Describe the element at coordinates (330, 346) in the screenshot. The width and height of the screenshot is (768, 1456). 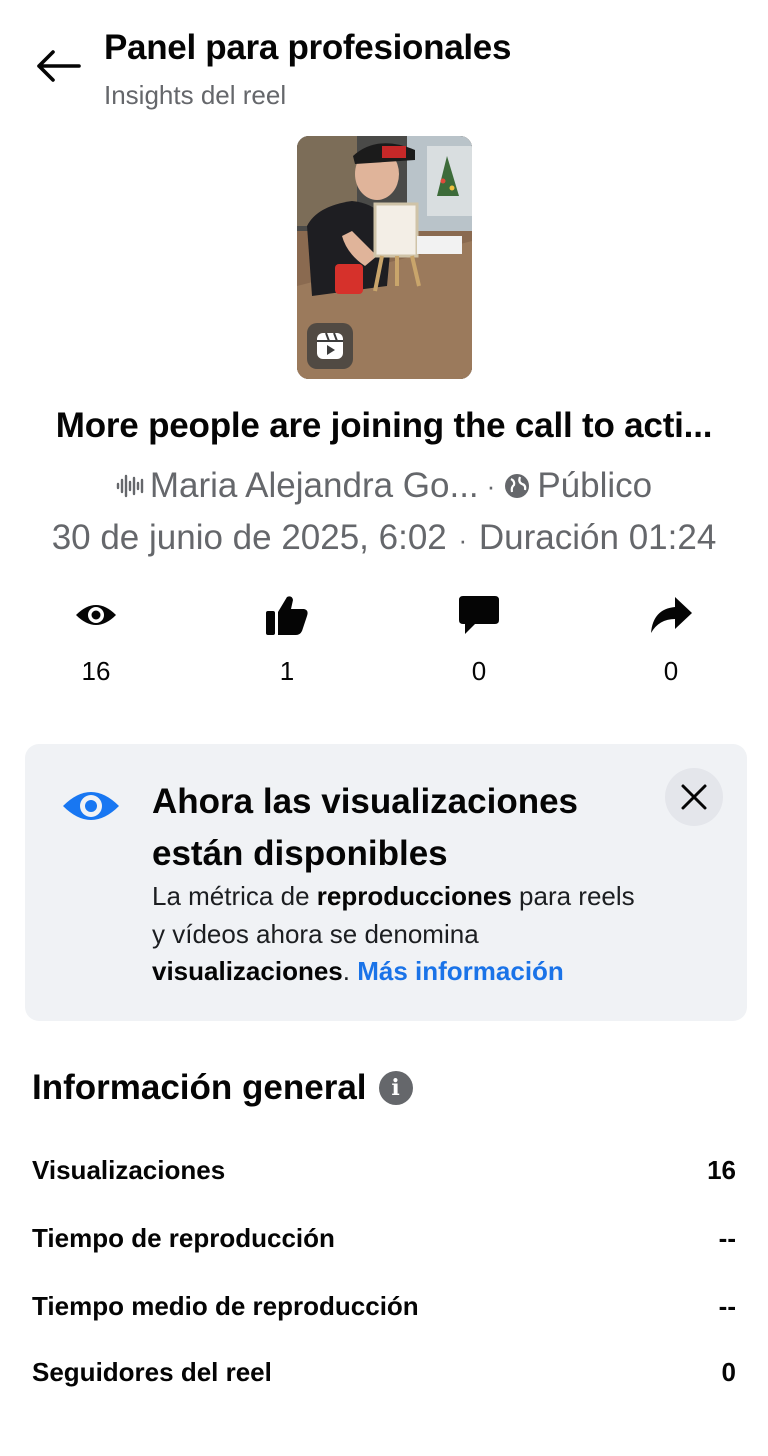
I see `reels-icon` at that location.